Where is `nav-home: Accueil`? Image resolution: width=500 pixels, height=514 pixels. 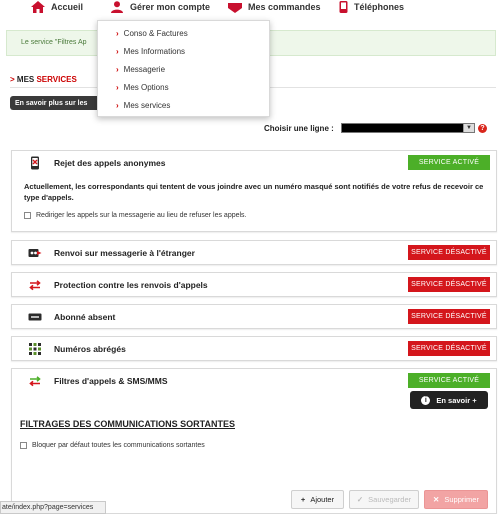 nav-home: Accueil is located at coordinates (57, 7).